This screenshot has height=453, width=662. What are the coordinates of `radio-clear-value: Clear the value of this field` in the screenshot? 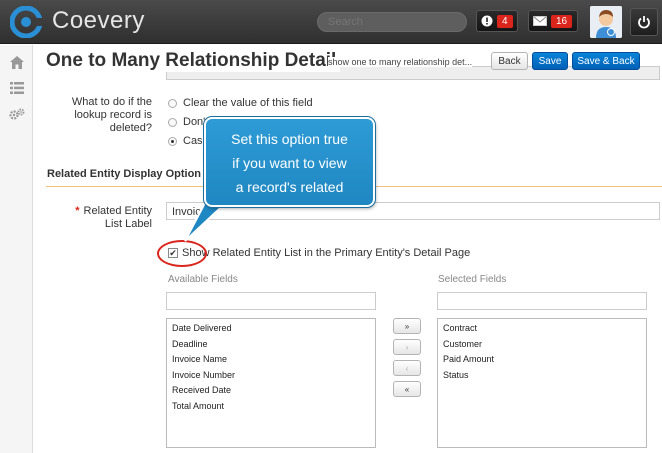 It's located at (240, 103).